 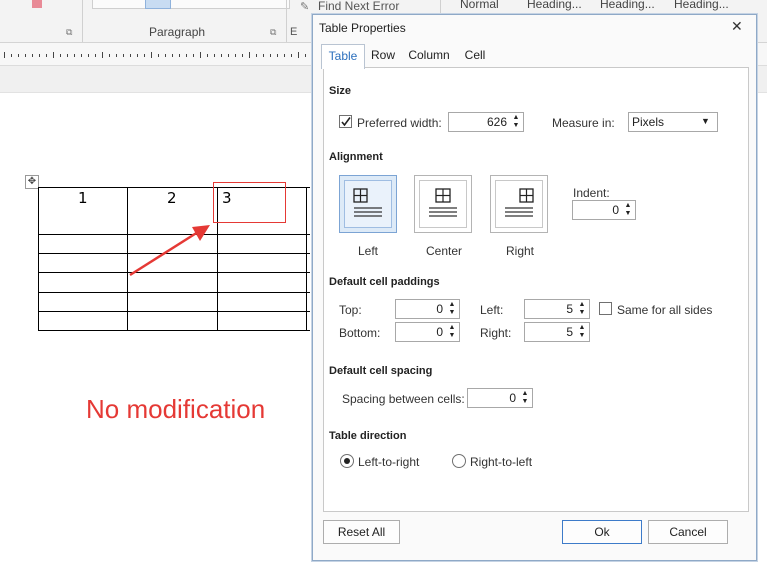 What do you see at coordinates (557, 332) in the screenshot?
I see `padding-right-stepper: 5 ▲ ▼` at bounding box center [557, 332].